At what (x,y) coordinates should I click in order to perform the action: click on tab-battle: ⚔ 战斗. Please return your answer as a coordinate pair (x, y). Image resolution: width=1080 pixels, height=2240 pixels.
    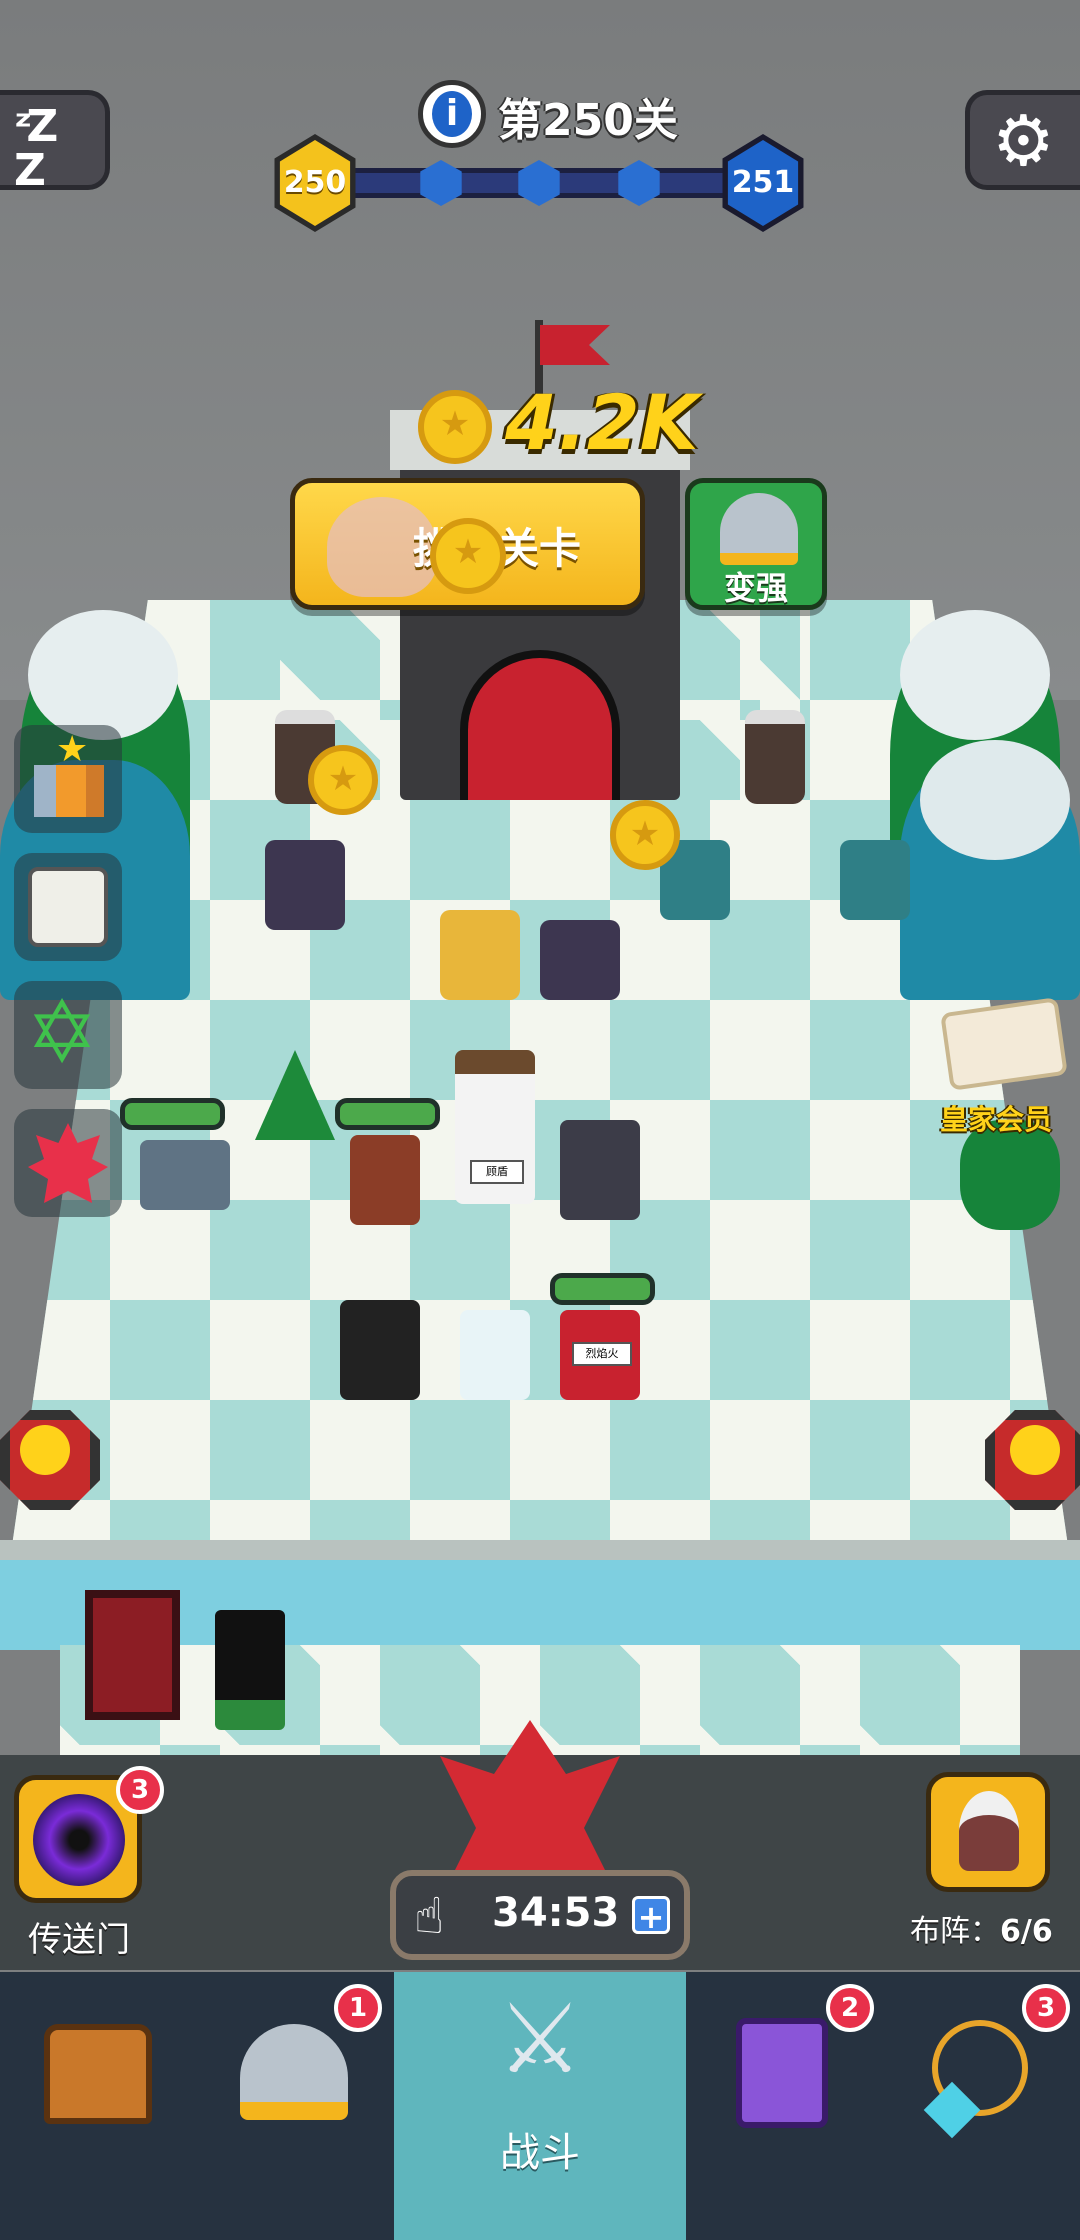
    Looking at the image, I should click on (542, 2106).